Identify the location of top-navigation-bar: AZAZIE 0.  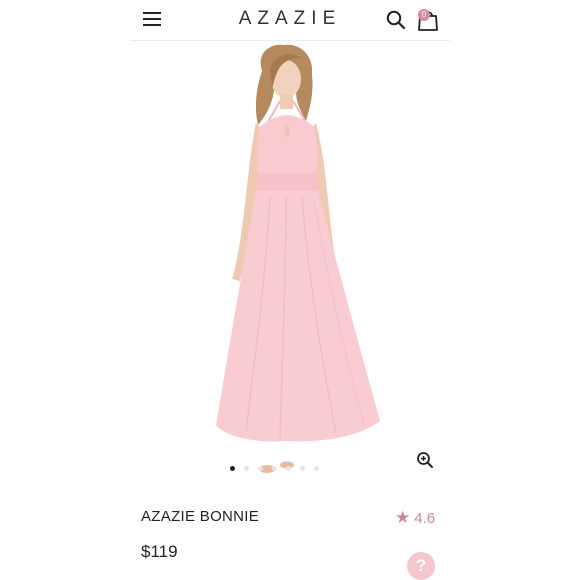
(290, 20).